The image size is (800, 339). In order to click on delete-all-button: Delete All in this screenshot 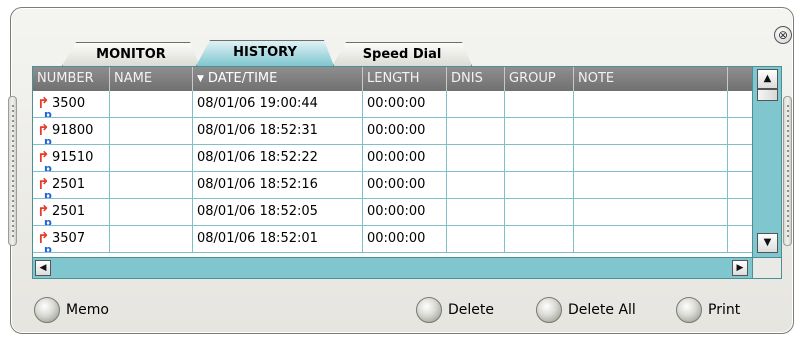, I will do `click(586, 310)`.